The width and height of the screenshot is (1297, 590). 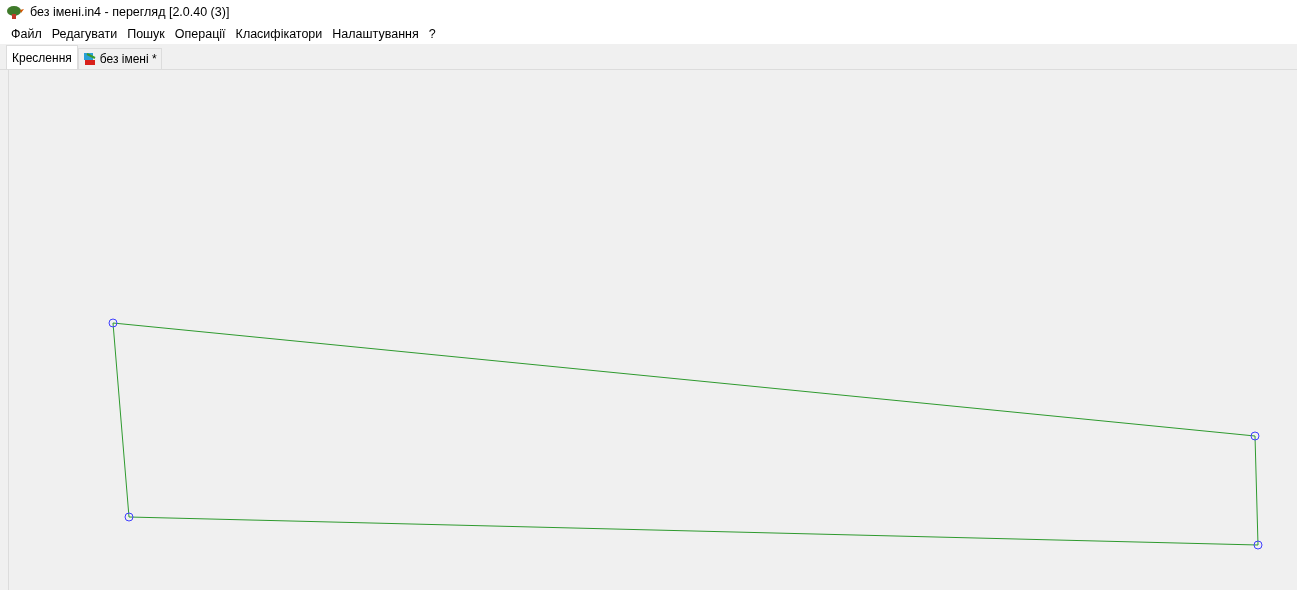 What do you see at coordinates (42, 57) in the screenshot?
I see `tab: Креслення` at bounding box center [42, 57].